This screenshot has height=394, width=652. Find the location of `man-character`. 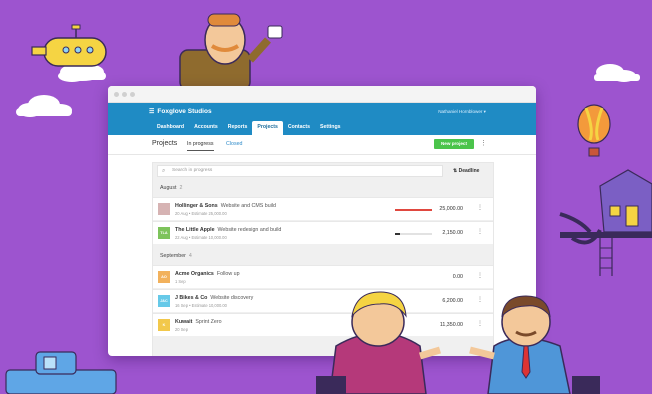

man-character is located at coordinates (534, 344).